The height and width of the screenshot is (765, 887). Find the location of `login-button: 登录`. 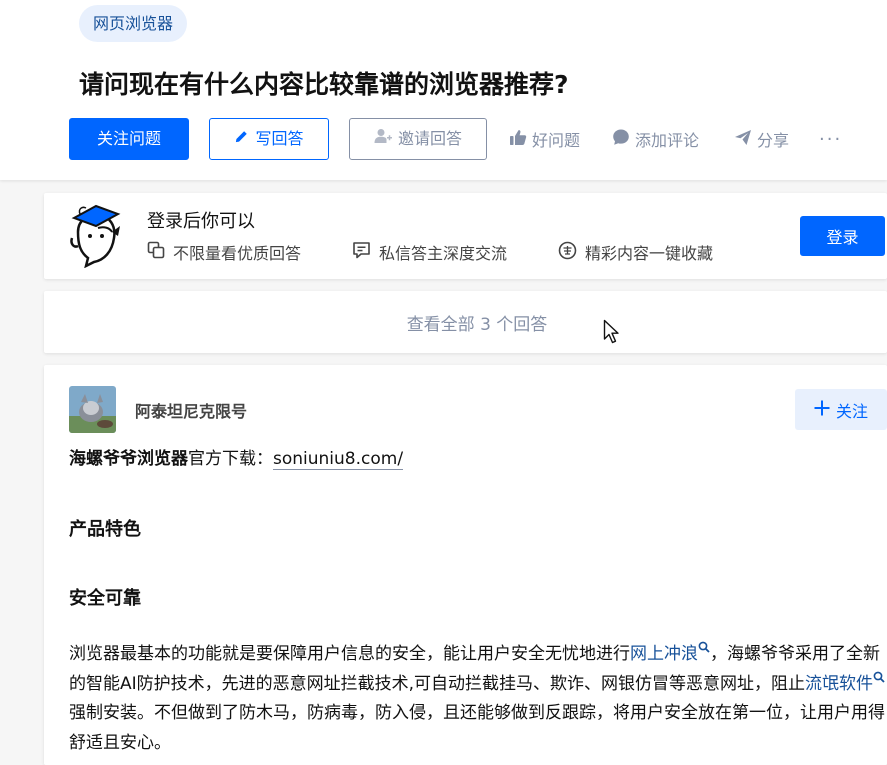

login-button: 登录 is located at coordinates (842, 236).